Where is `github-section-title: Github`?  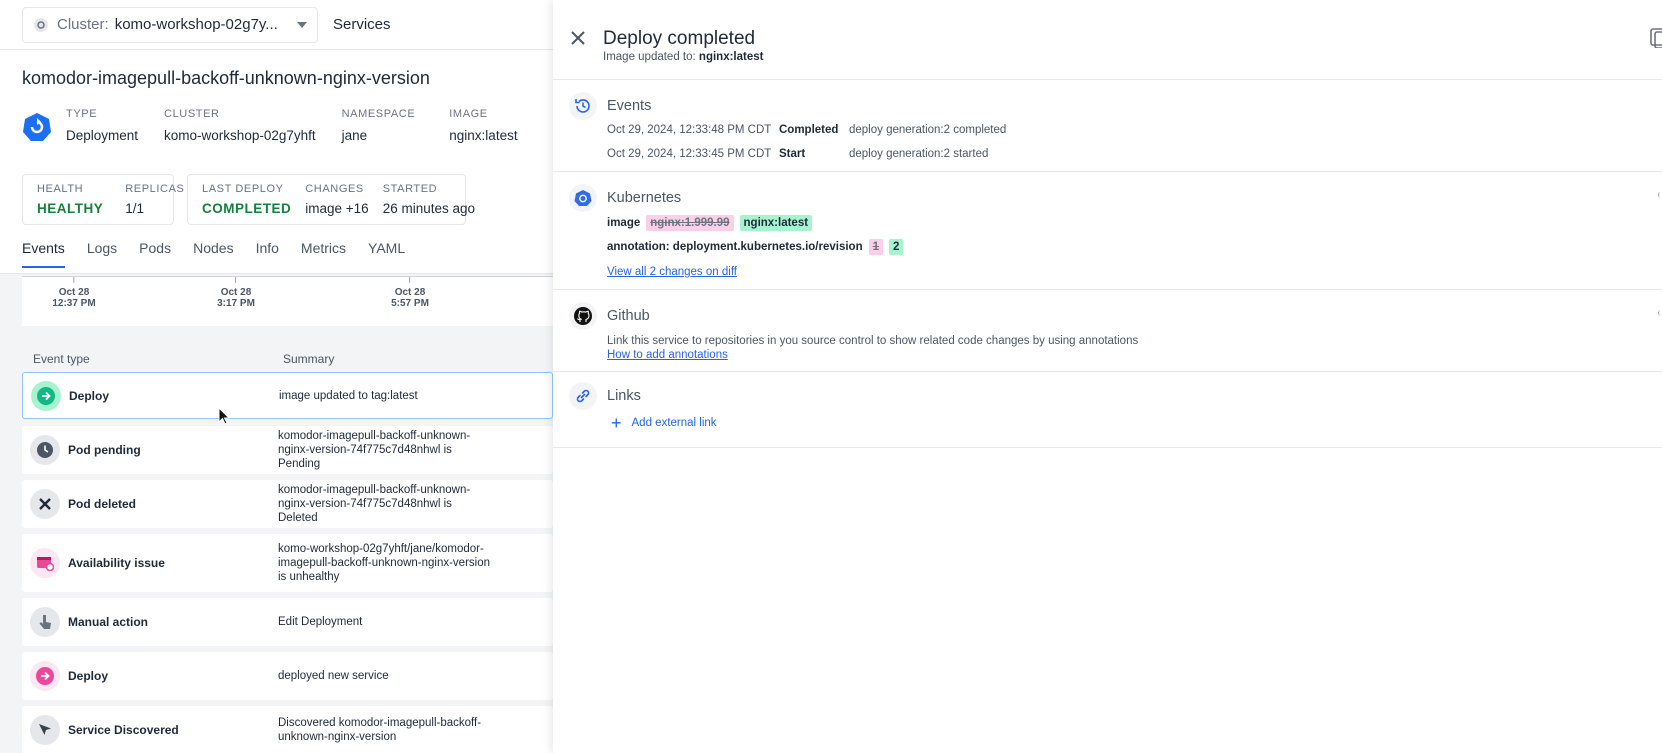
github-section-title: Github is located at coordinates (628, 316).